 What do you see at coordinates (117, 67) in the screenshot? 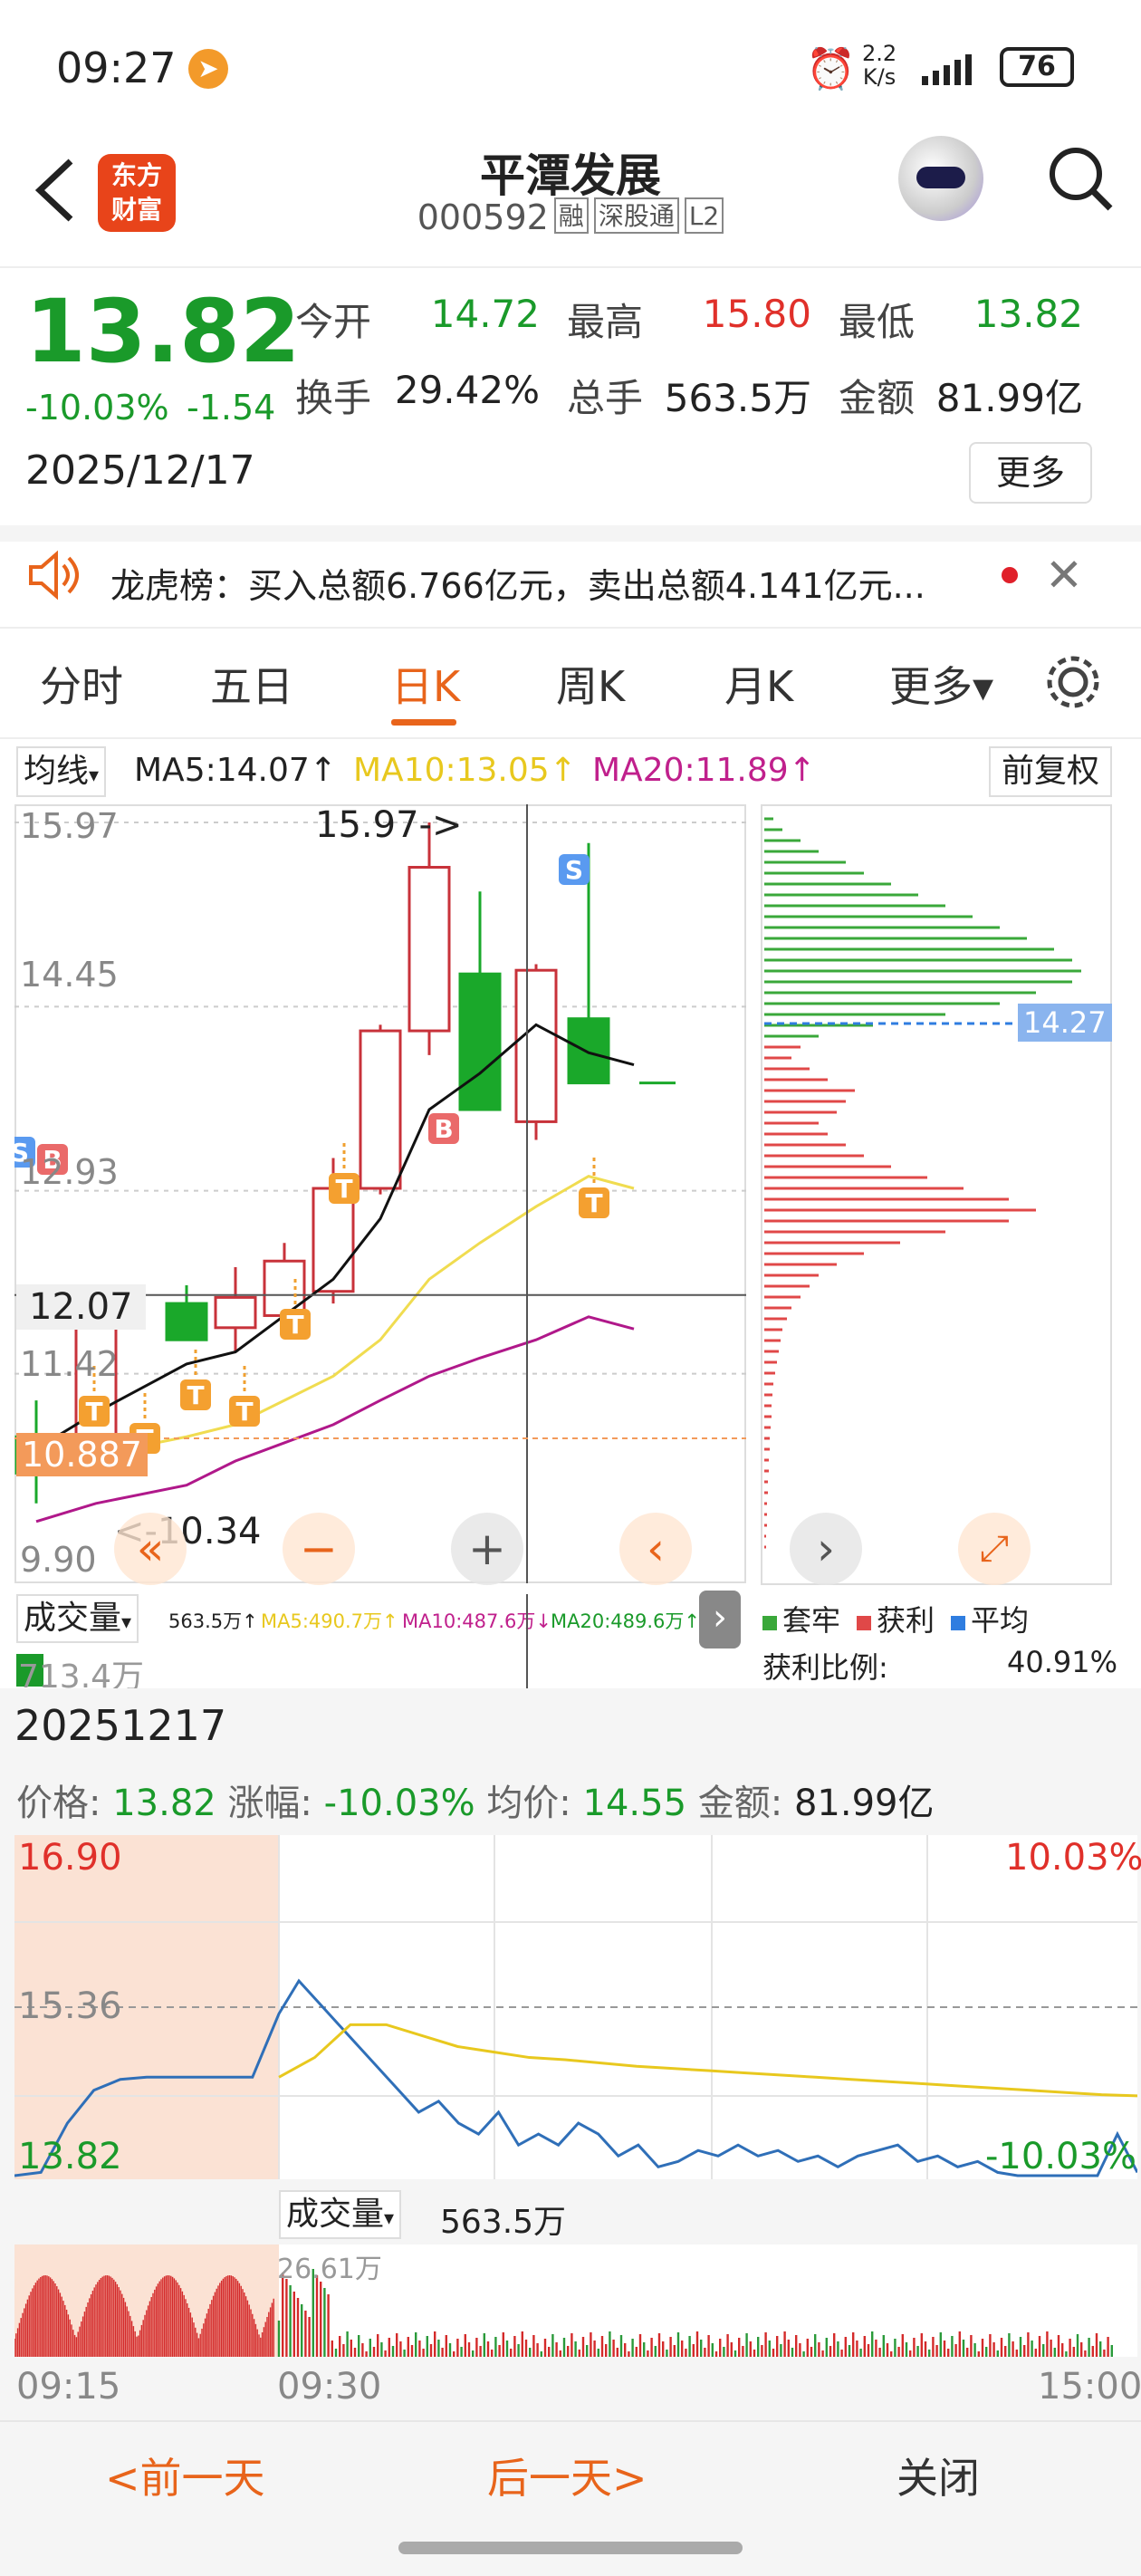
I see `status-time: 09:27` at bounding box center [117, 67].